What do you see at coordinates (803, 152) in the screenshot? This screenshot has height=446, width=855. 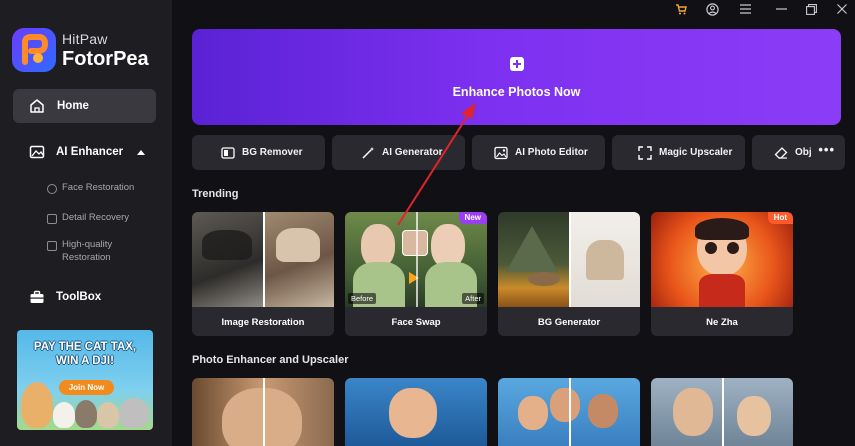 I see `tool-label: Obj` at bounding box center [803, 152].